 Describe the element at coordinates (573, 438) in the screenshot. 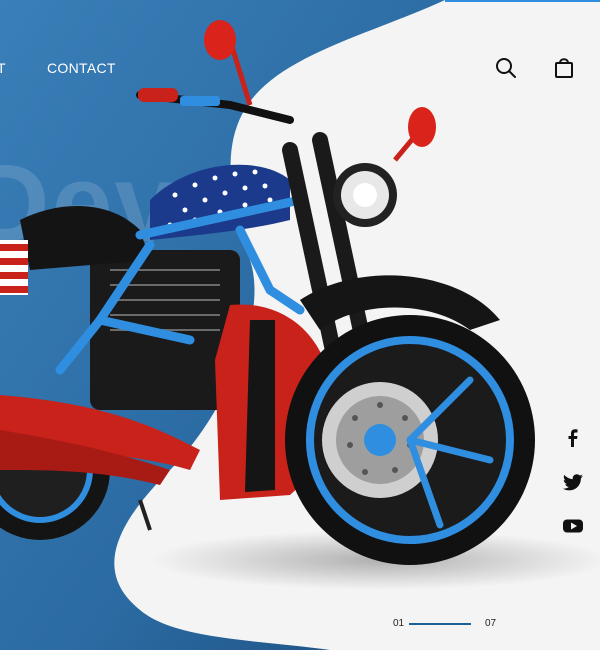

I see `facebook-icon` at that location.